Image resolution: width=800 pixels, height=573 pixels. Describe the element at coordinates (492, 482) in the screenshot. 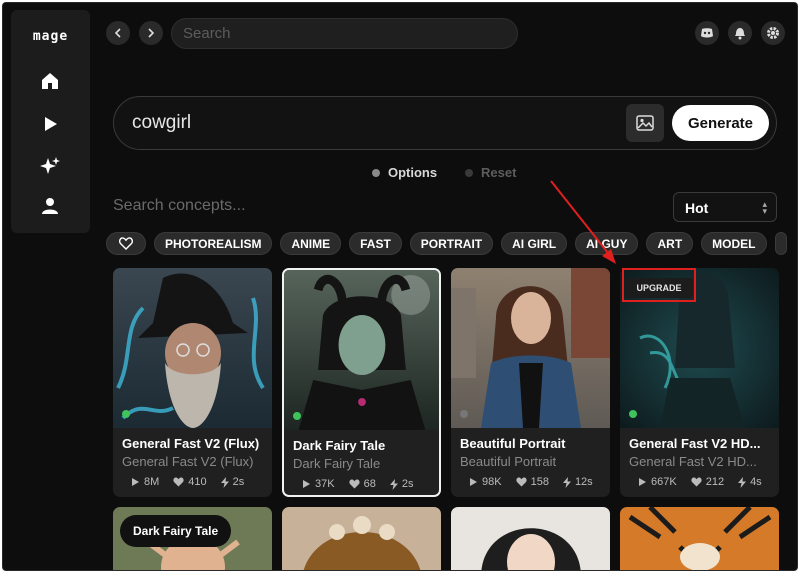

I see `plays-count: 98K` at that location.